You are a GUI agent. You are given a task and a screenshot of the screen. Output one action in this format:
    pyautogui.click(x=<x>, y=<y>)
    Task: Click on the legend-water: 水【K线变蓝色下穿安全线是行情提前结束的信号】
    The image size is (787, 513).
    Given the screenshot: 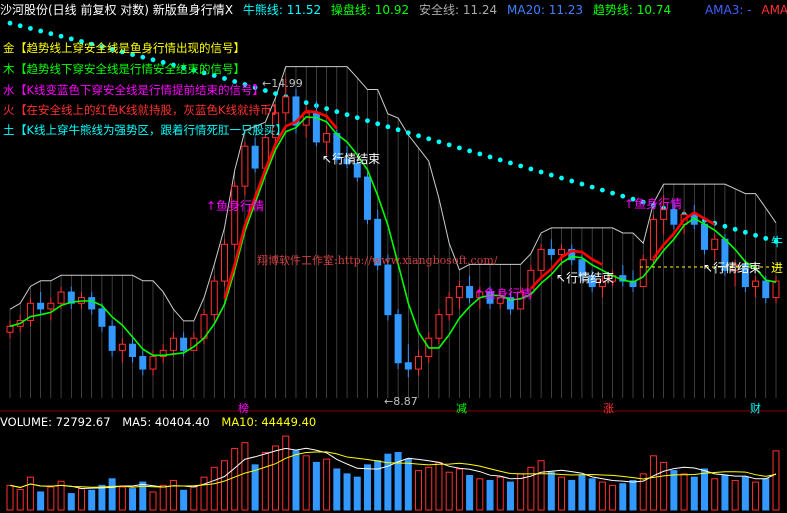 What is the action you would take?
    pyautogui.click(x=133, y=90)
    